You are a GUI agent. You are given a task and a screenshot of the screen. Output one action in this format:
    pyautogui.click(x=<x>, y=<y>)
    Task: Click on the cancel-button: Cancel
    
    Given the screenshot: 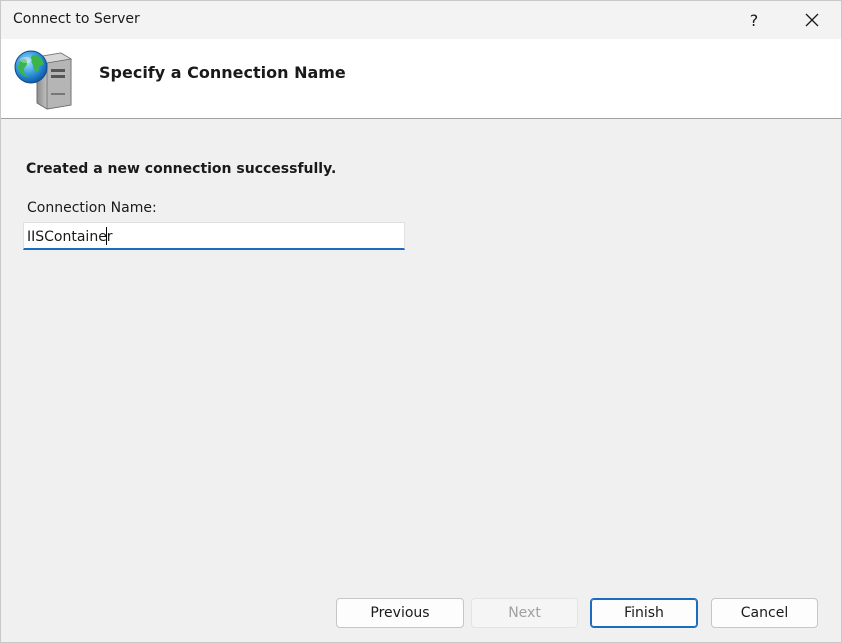 What is the action you would take?
    pyautogui.click(x=764, y=613)
    